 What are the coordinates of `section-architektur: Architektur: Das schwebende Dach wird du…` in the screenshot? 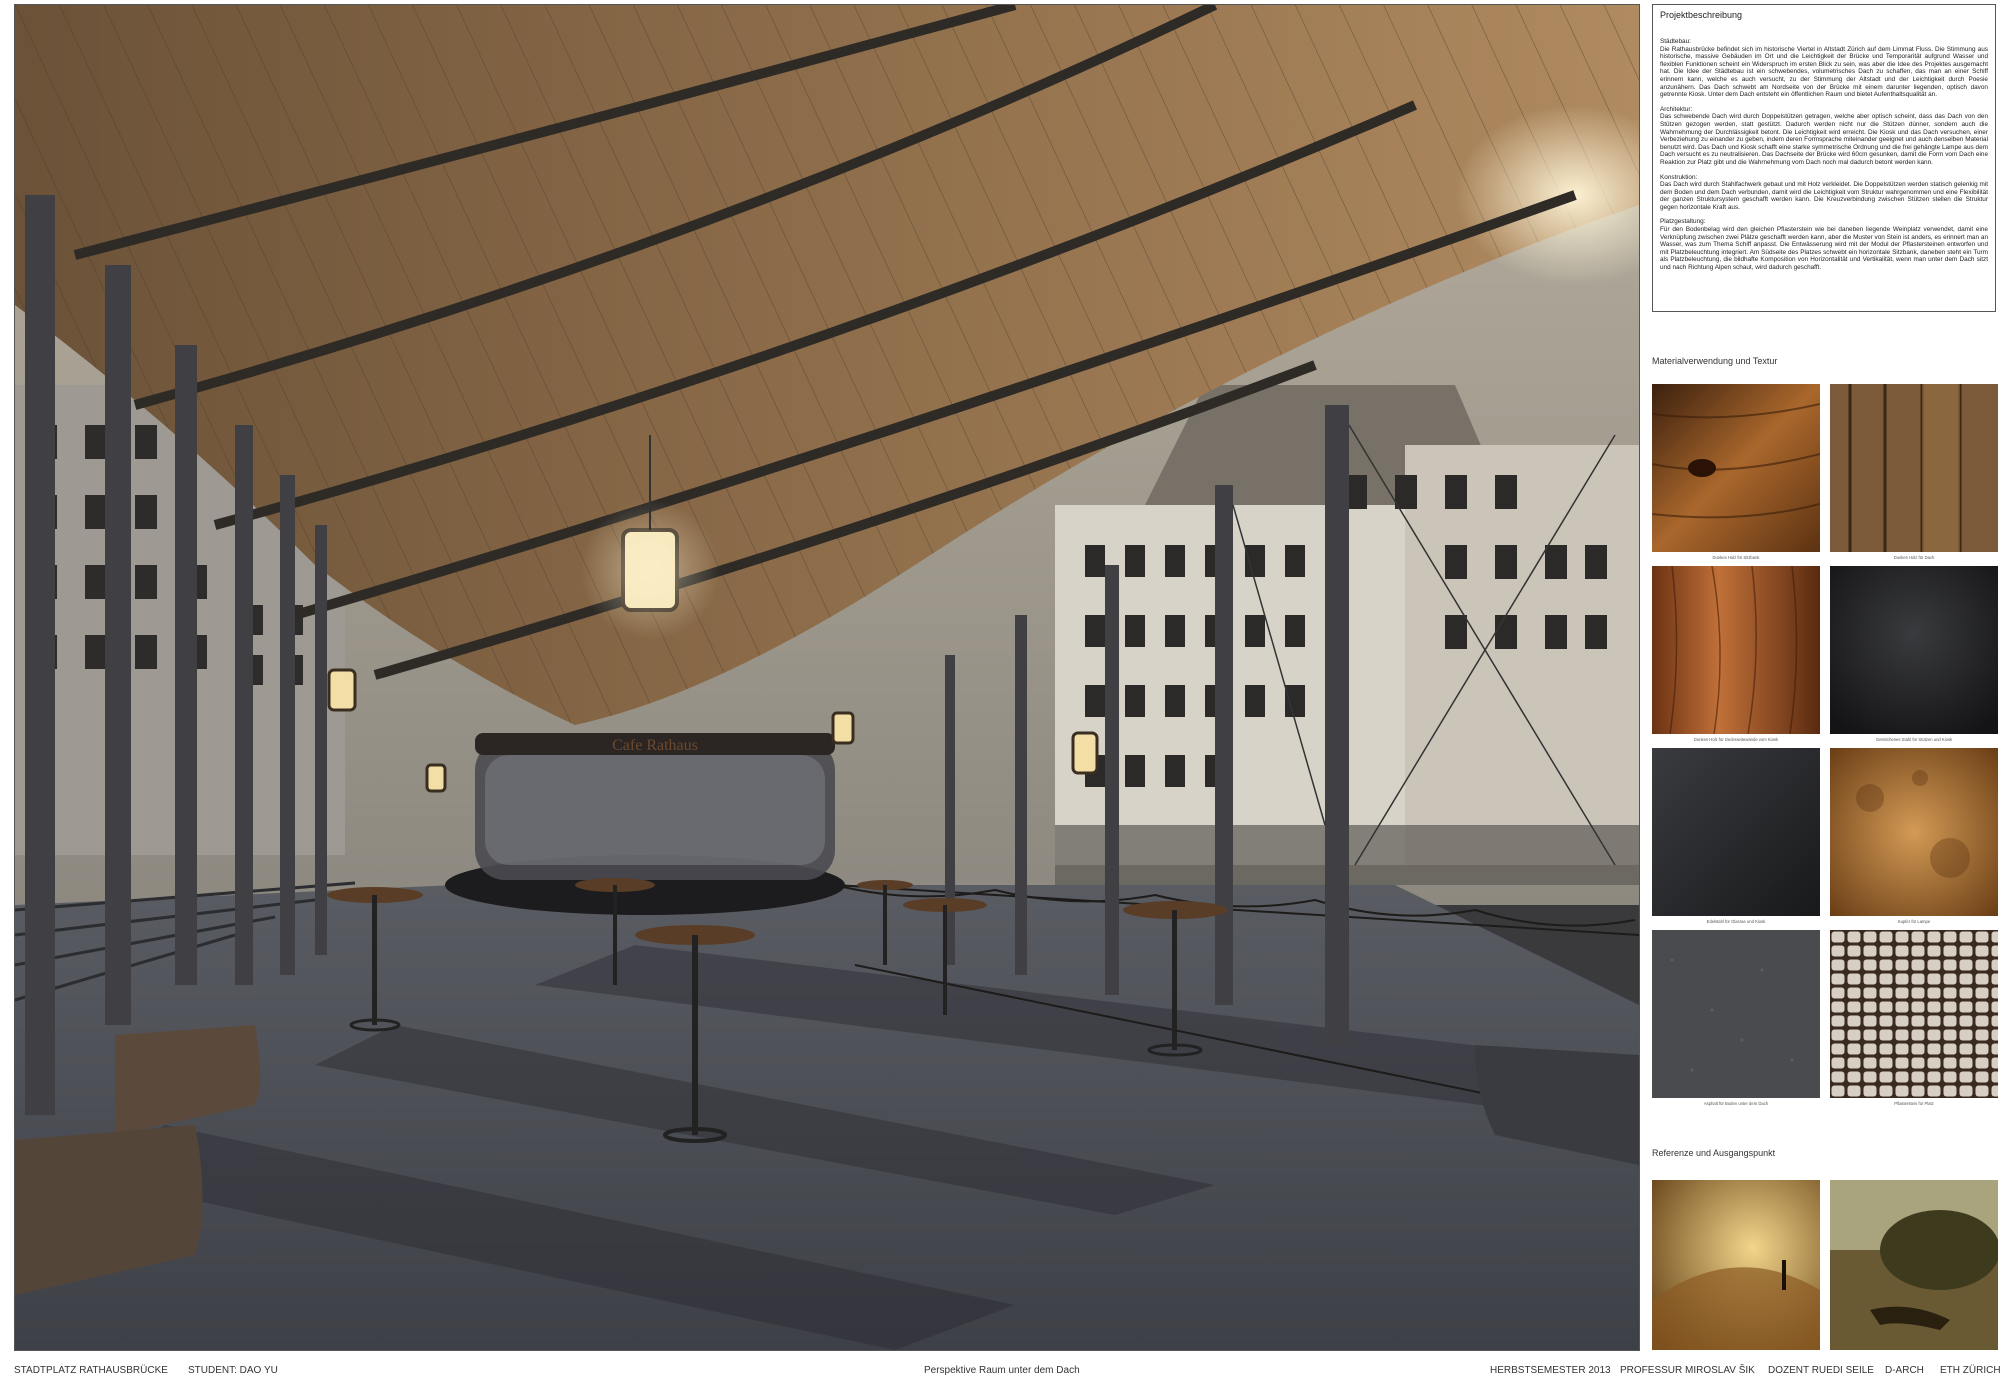 It's located at (1824, 136).